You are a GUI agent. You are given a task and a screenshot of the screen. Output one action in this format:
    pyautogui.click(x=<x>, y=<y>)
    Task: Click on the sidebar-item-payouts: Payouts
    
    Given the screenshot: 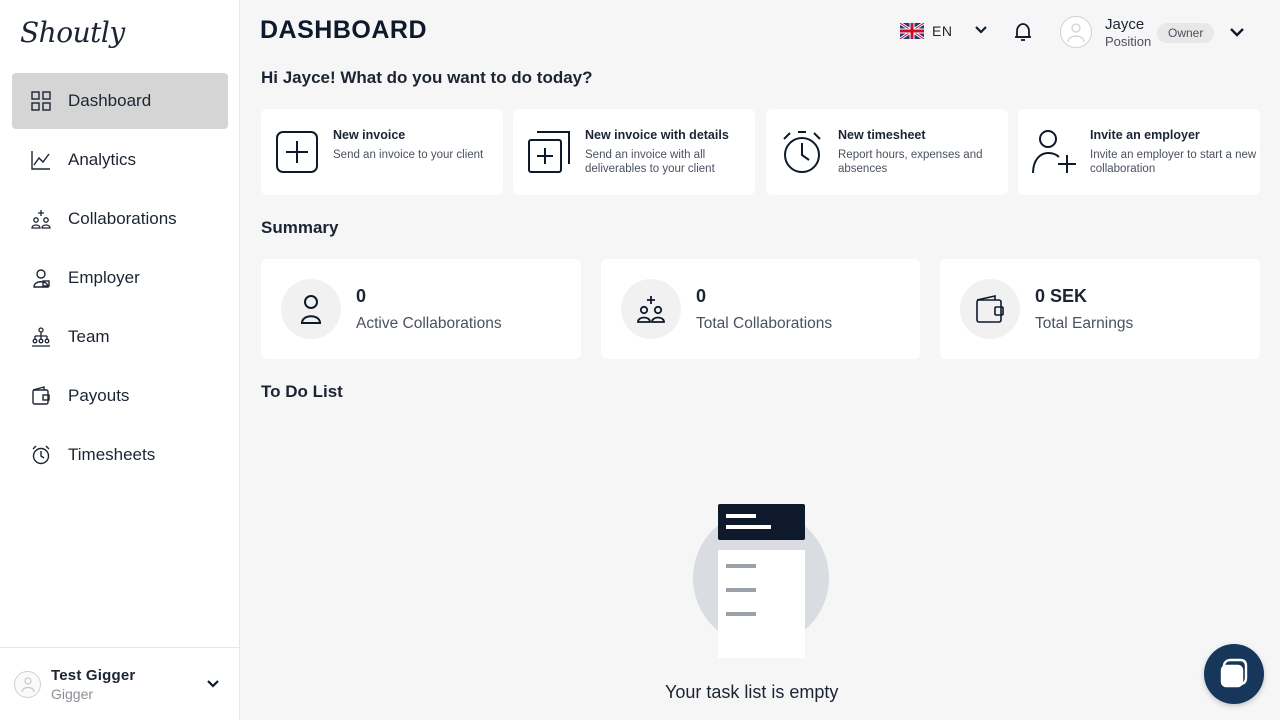 What is the action you would take?
    pyautogui.click(x=120, y=396)
    